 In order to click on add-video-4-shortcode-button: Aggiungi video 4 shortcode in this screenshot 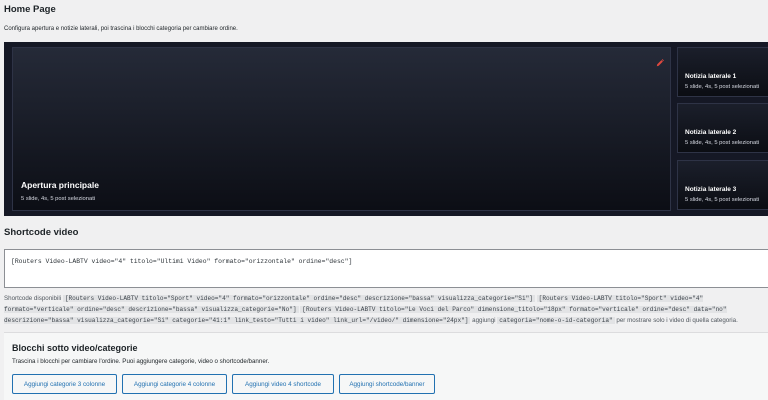, I will do `click(283, 384)`.